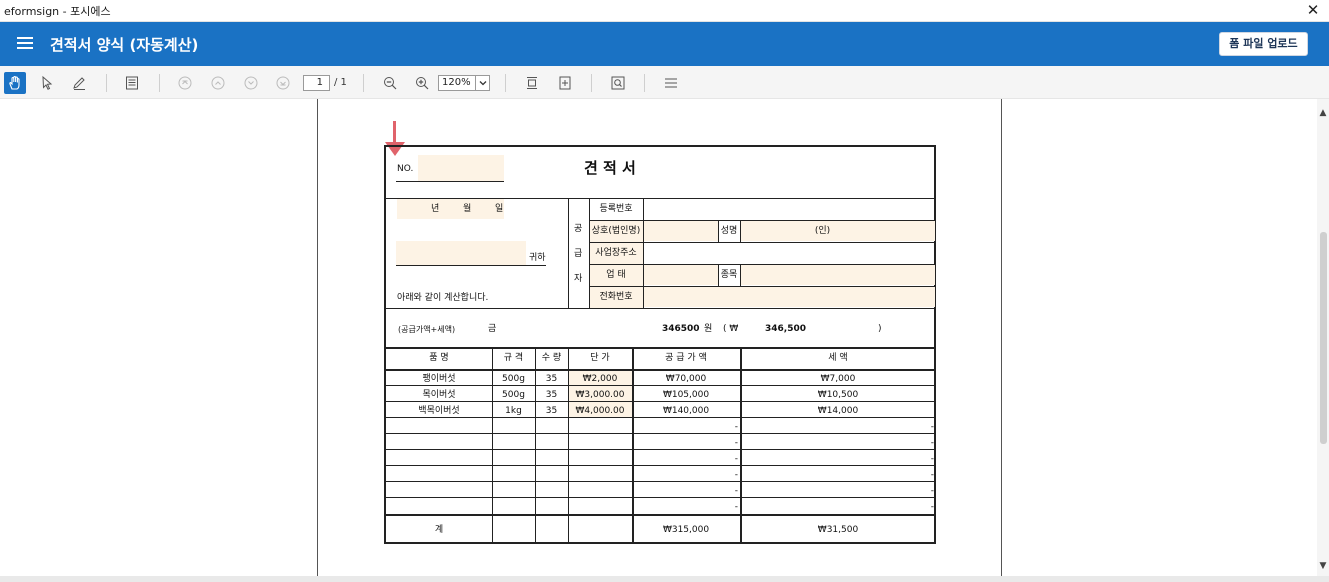 This screenshot has height=582, width=1329. Describe the element at coordinates (532, 83) in the screenshot. I see `fit-page-icon` at that location.